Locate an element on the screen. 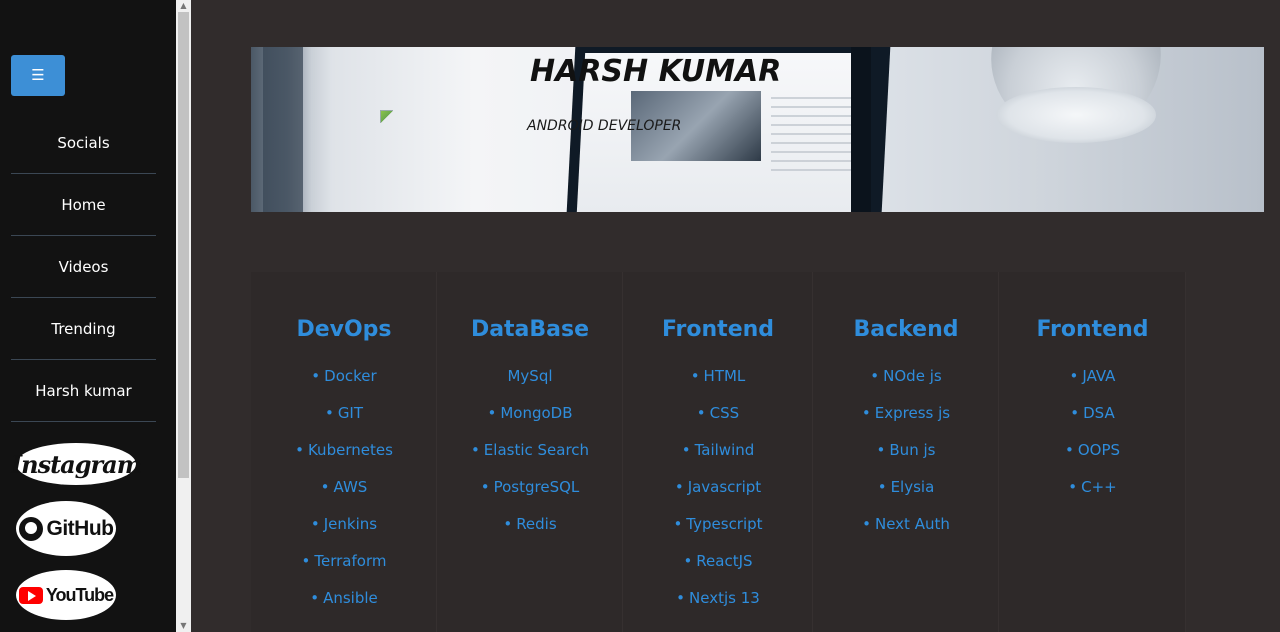  github-mark-icon is located at coordinates (30, 528).